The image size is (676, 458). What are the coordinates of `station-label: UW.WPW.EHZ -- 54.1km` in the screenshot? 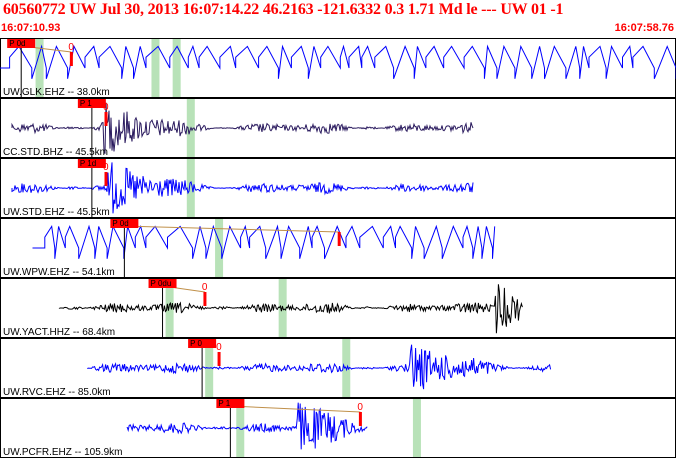 It's located at (59, 272).